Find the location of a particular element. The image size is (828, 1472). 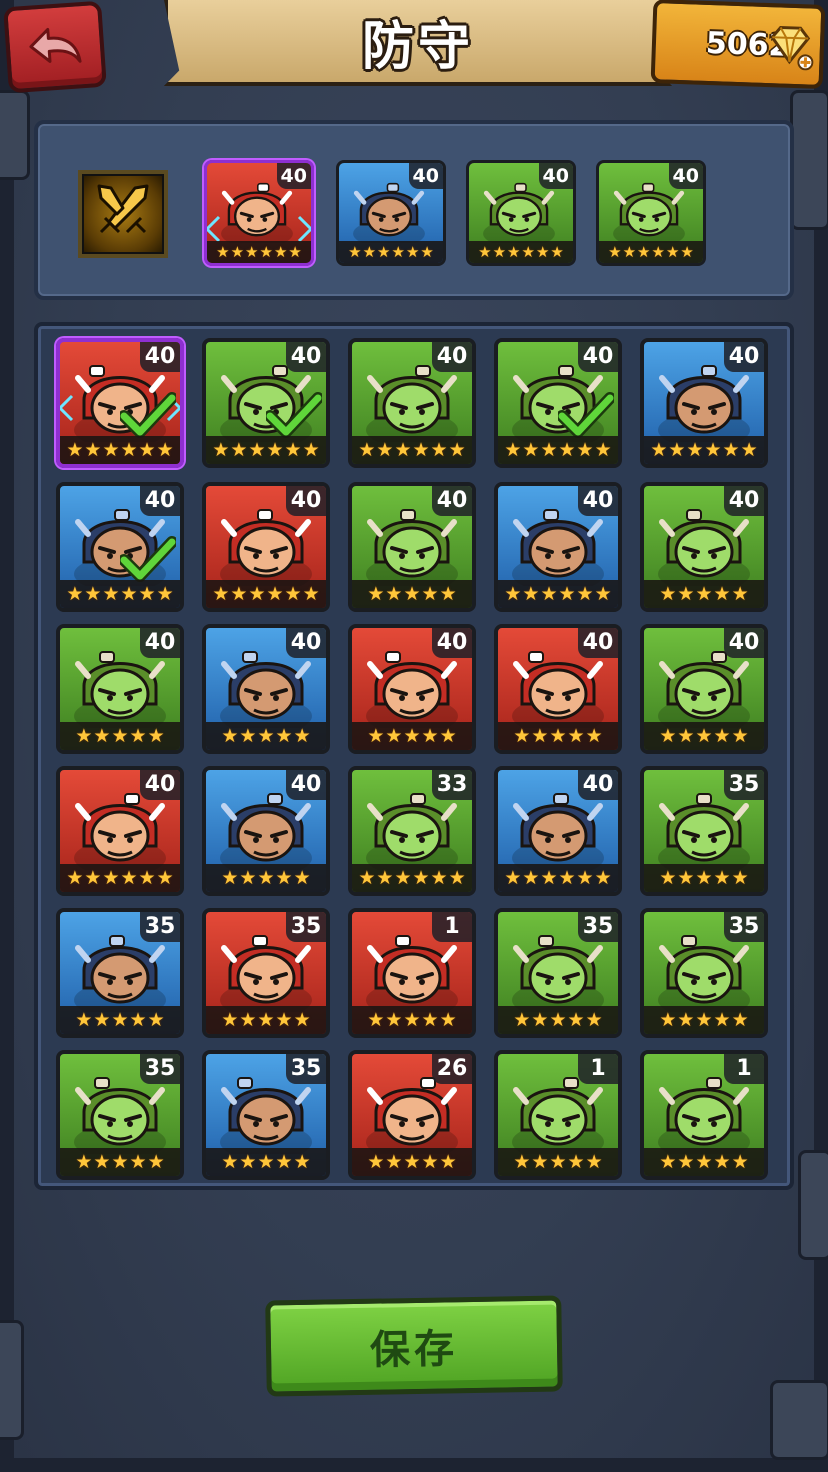

hero-card: 26 ★ ★ ★ ★ ★ is located at coordinates (412, 1115).